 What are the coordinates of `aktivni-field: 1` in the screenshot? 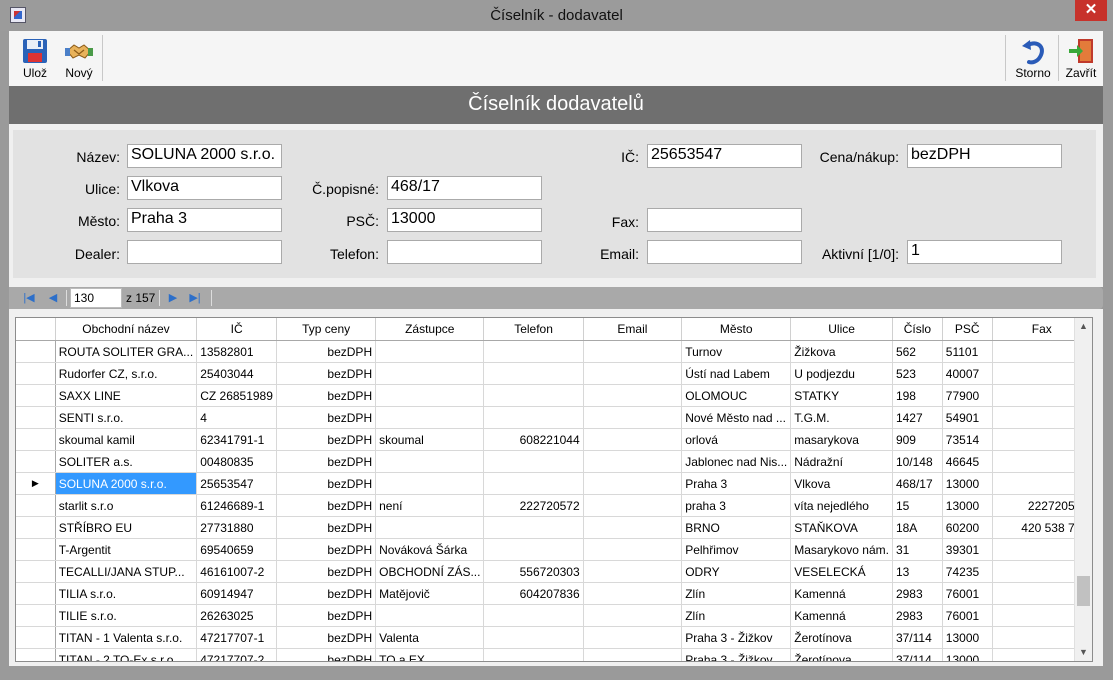 It's located at (984, 252).